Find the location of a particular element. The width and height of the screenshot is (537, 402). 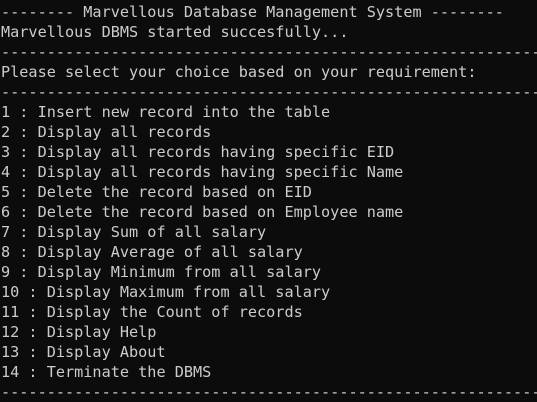

menu-item-count-records: 11 : Display the Count of records is located at coordinates (152, 312).